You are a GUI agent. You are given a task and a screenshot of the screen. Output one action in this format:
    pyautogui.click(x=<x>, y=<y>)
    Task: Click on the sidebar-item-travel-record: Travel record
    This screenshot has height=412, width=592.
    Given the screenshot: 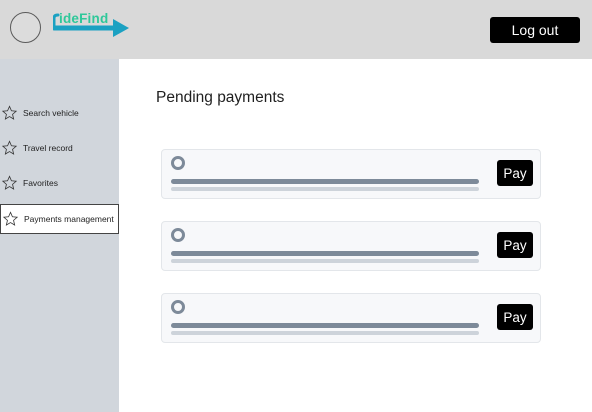 What is the action you would take?
    pyautogui.click(x=59, y=148)
    